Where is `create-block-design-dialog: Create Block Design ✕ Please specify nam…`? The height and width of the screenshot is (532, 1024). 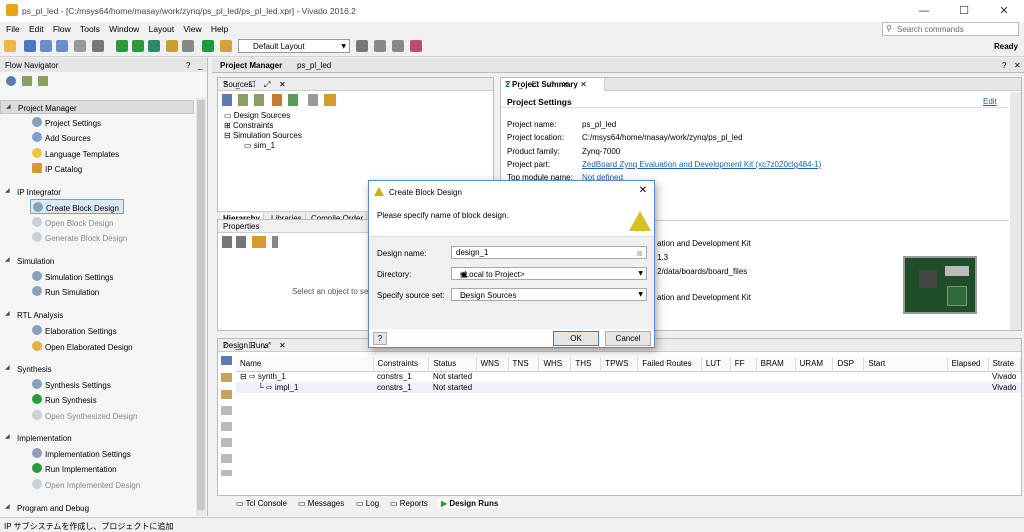
create-block-design-dialog: Create Block Design ✕ Please specify nam… is located at coordinates (511, 264).